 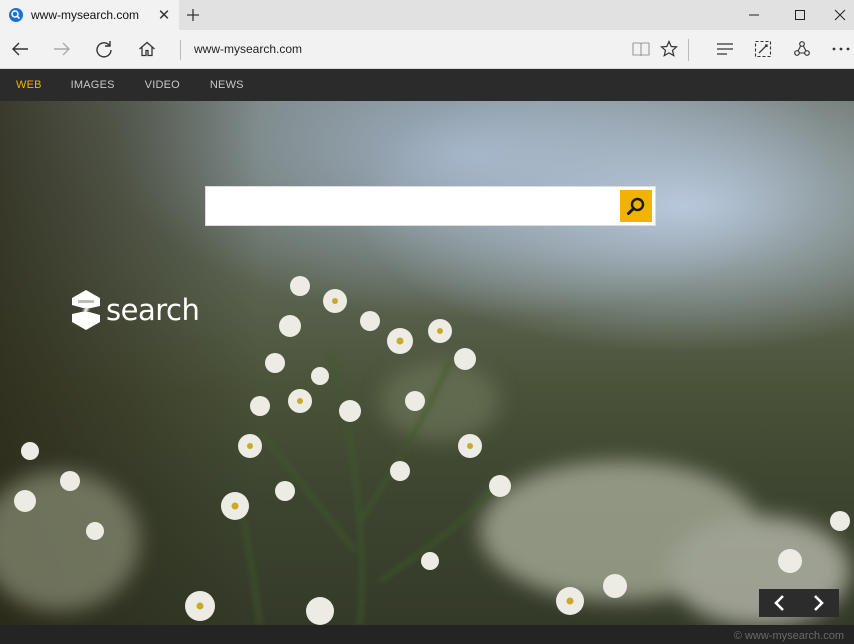 I want to click on share-button, so click(x=802, y=49).